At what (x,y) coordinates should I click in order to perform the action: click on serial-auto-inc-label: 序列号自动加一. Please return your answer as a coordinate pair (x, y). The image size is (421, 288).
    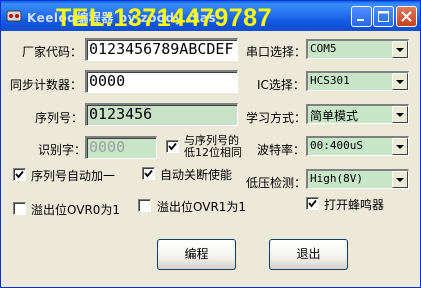
    Looking at the image, I should click on (73, 176).